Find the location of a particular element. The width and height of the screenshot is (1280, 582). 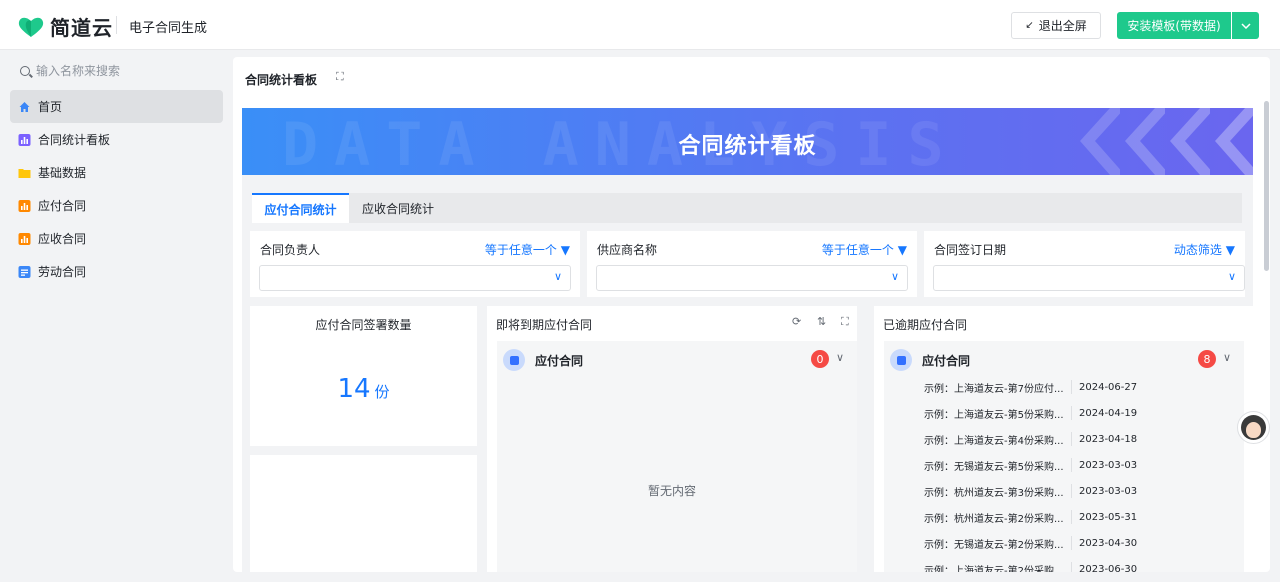

upcoming-card: 即将到期应付合同 ⟳ ⇅ ⛶ 应付合同 0 ∨ 暂无内容 is located at coordinates (672, 439).